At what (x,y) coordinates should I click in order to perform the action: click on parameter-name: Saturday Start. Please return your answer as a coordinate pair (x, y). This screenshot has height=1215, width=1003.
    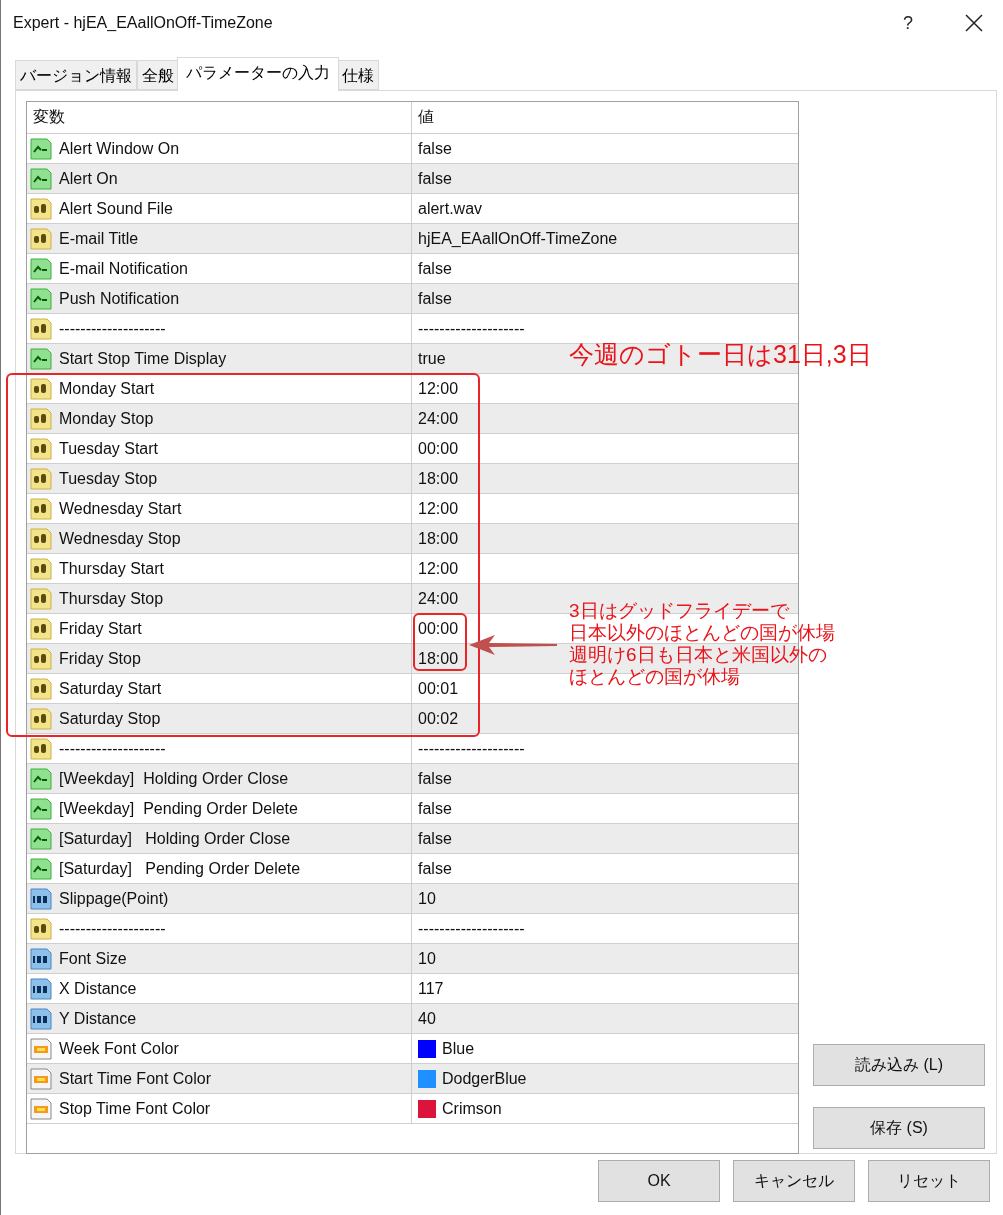
    Looking at the image, I should click on (110, 688).